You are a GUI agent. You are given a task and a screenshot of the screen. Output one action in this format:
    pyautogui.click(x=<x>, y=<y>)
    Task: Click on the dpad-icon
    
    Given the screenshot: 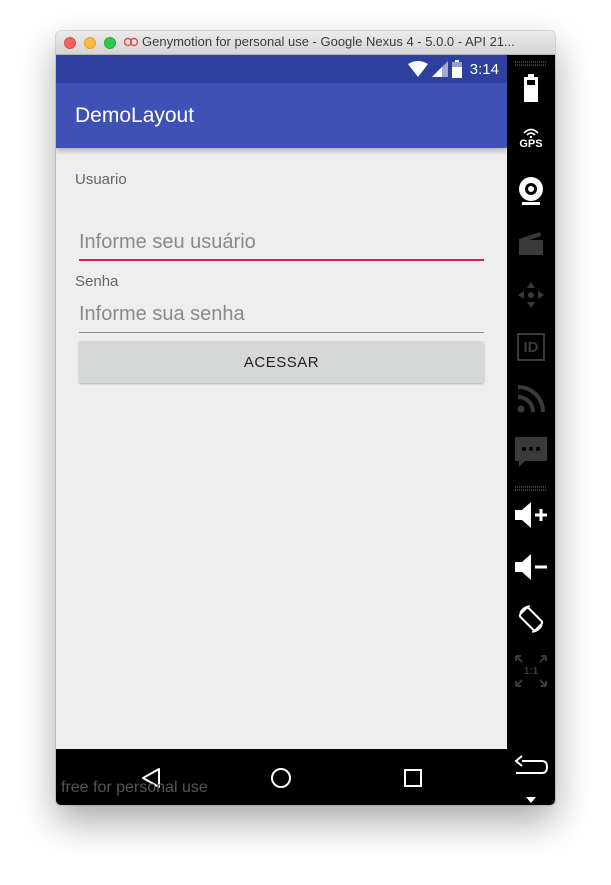 What is the action you would take?
    pyautogui.click(x=531, y=295)
    